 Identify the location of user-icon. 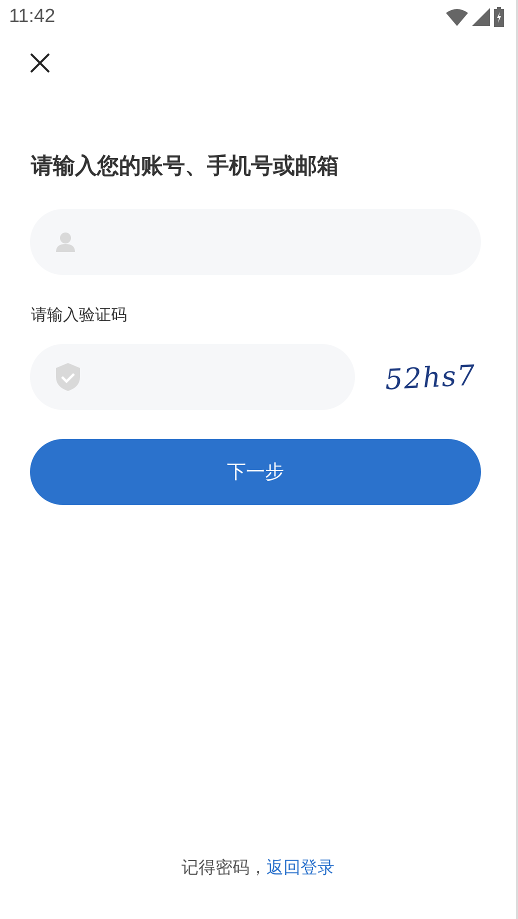
(65, 242).